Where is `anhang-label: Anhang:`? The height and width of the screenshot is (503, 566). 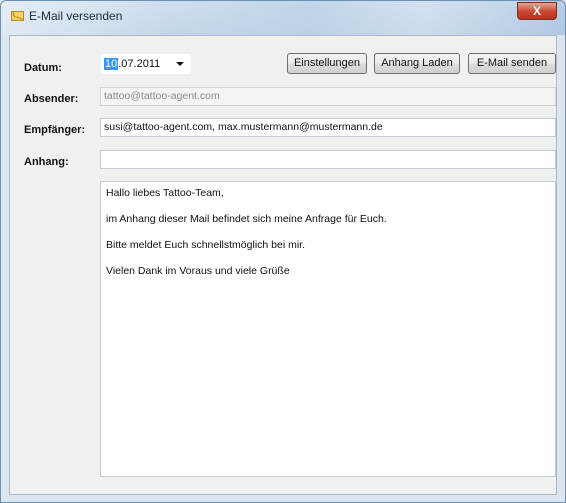
anhang-label: Anhang: is located at coordinates (46, 162).